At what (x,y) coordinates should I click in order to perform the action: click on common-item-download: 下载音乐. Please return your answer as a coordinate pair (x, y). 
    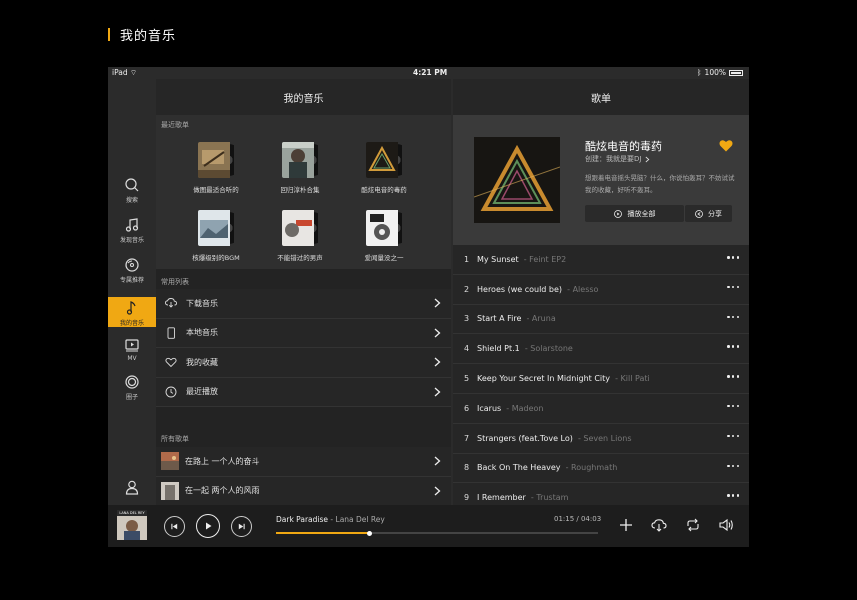
    Looking at the image, I should click on (303, 304).